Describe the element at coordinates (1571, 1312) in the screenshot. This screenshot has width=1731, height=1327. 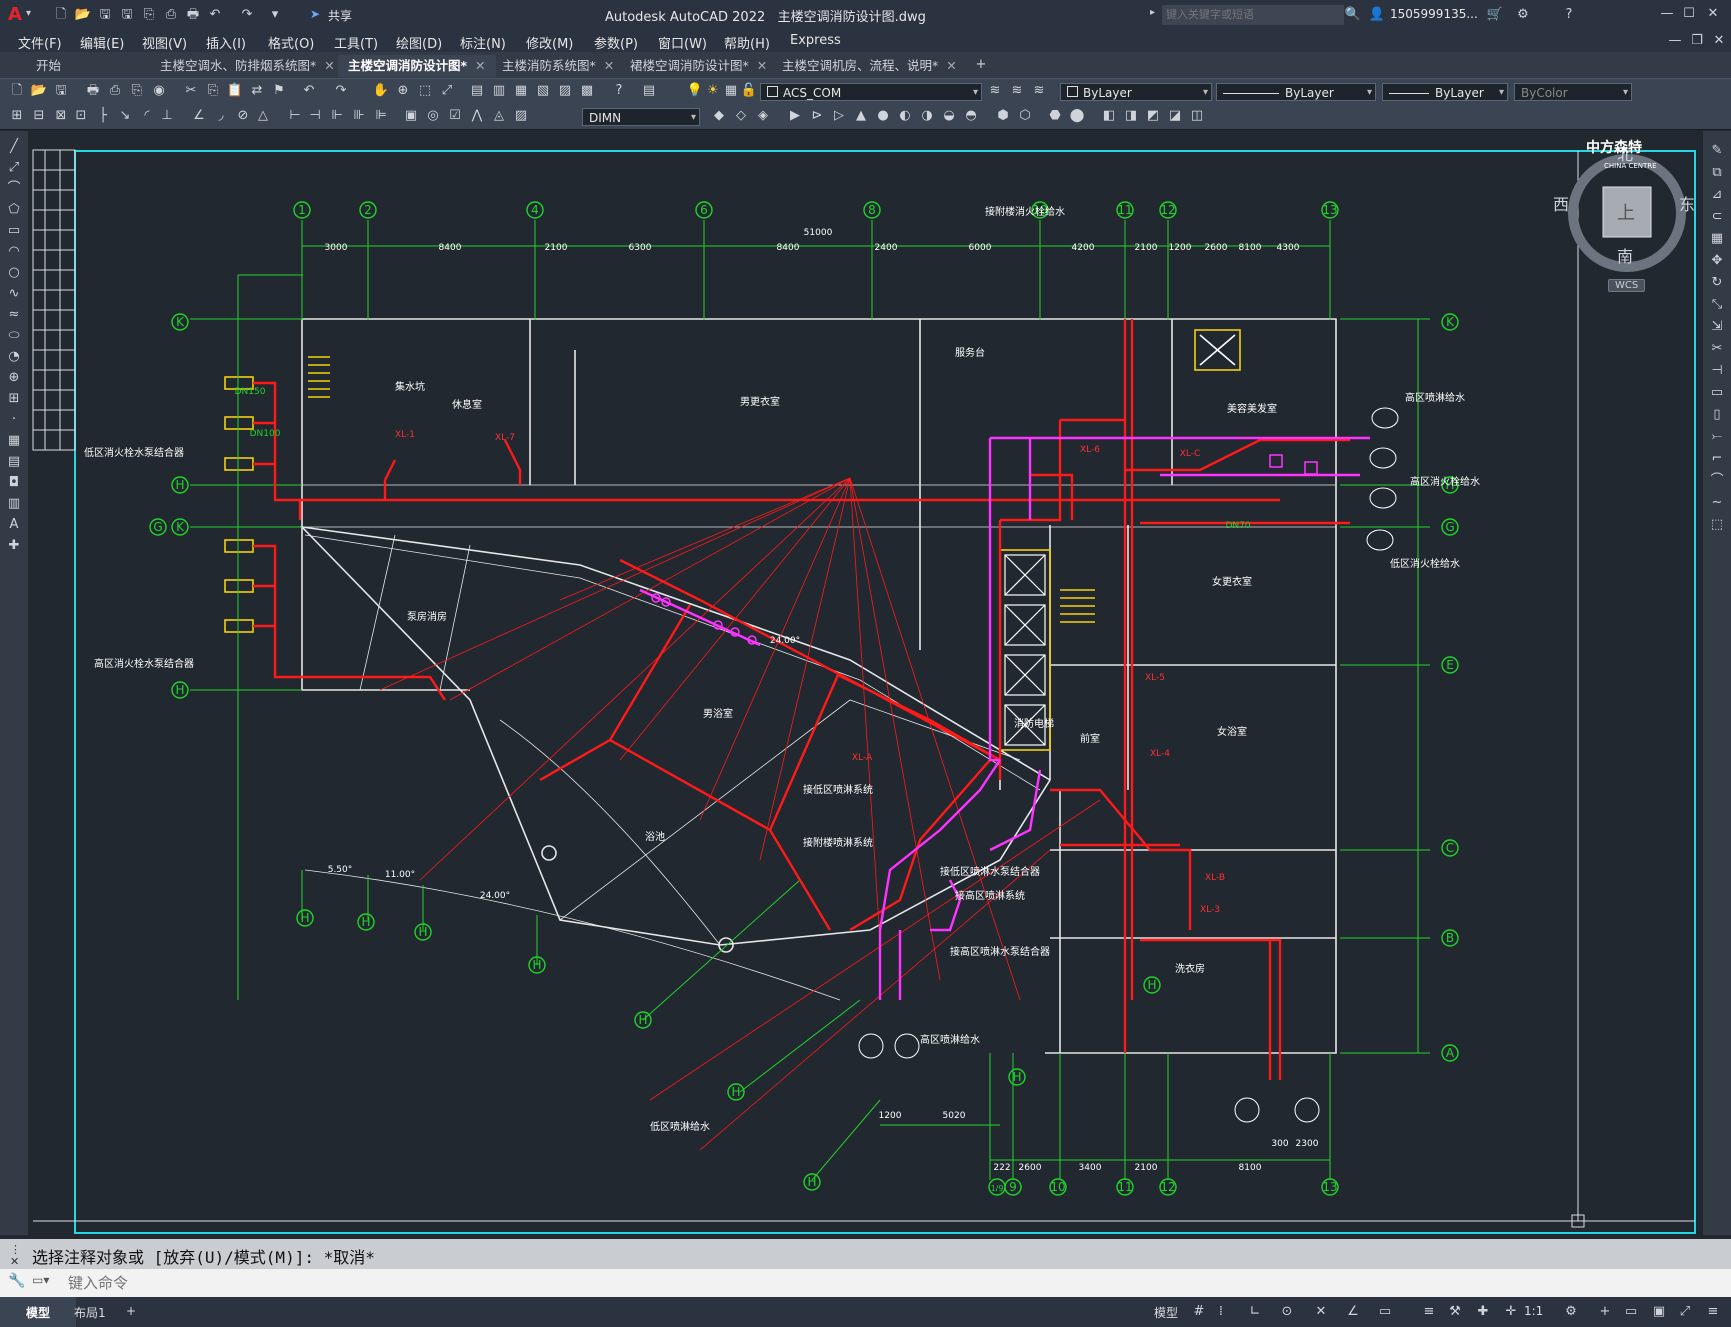
I see `workspace-icon: ⚙` at that location.